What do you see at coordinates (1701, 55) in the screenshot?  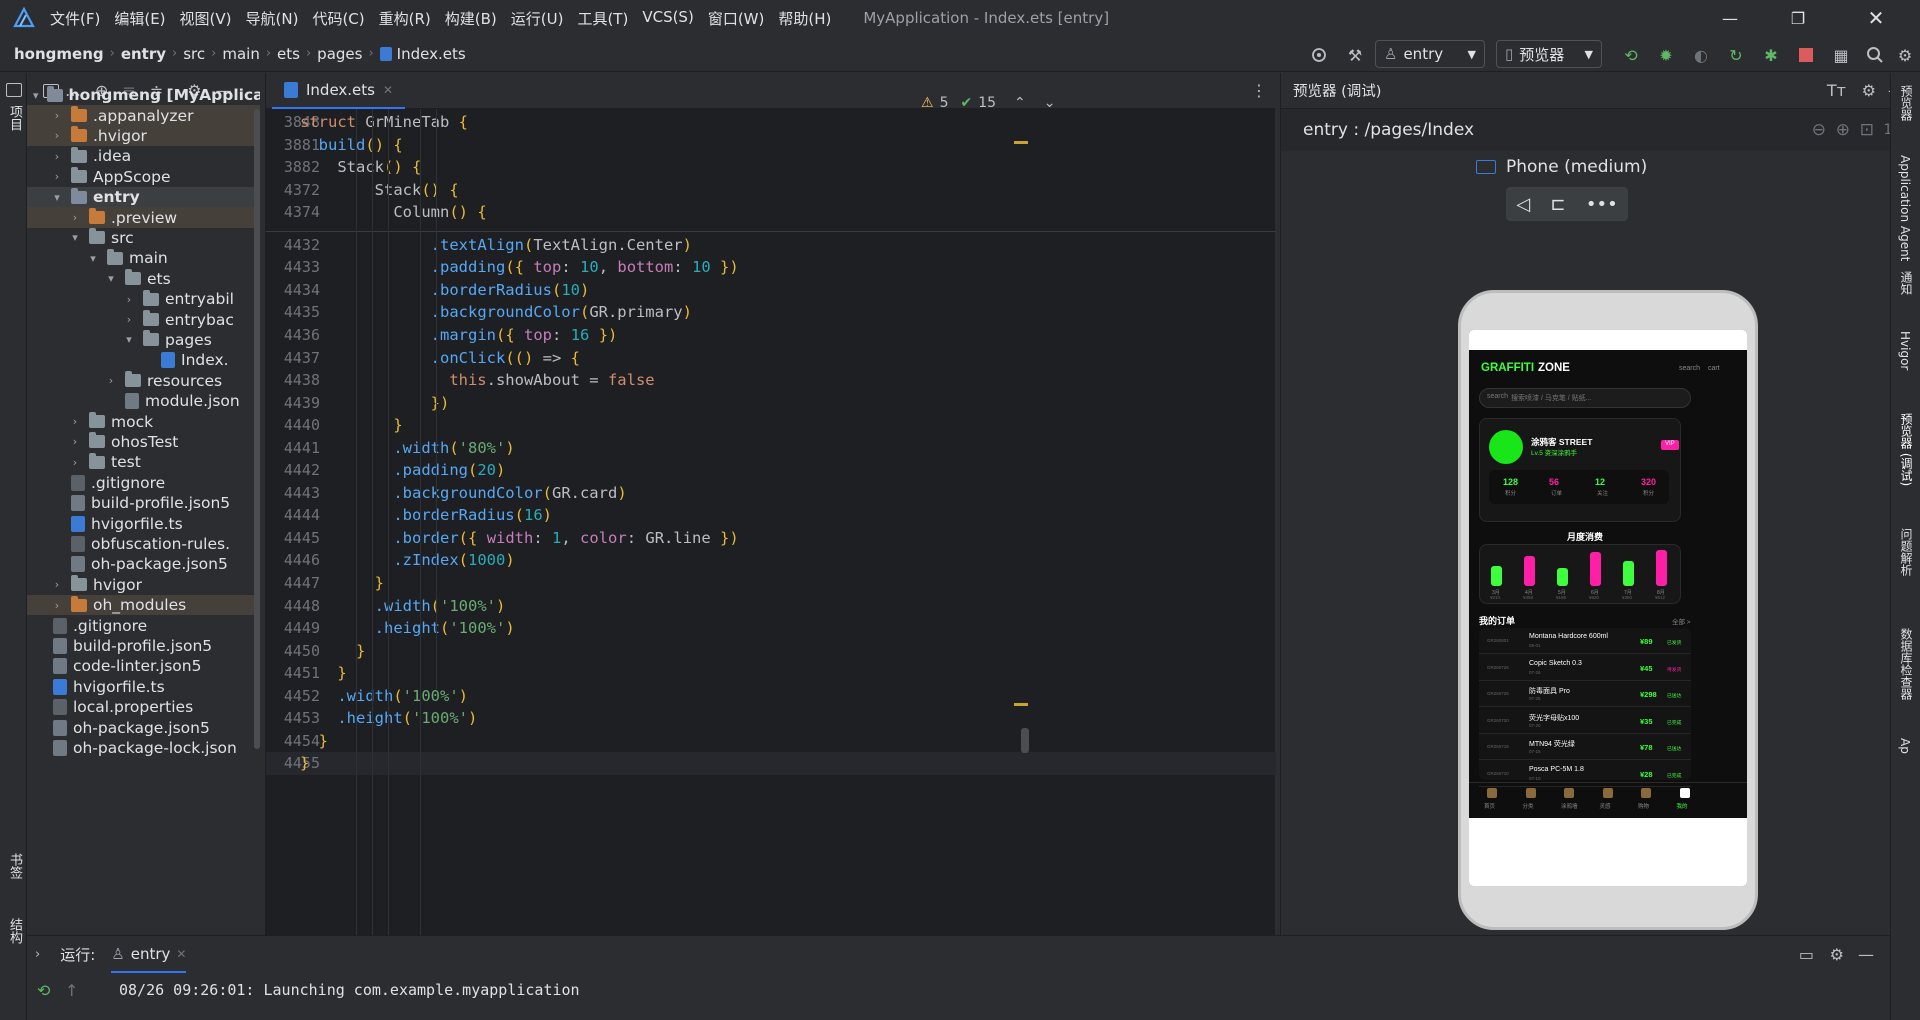 I see `attach-debugger-icon: ◐` at bounding box center [1701, 55].